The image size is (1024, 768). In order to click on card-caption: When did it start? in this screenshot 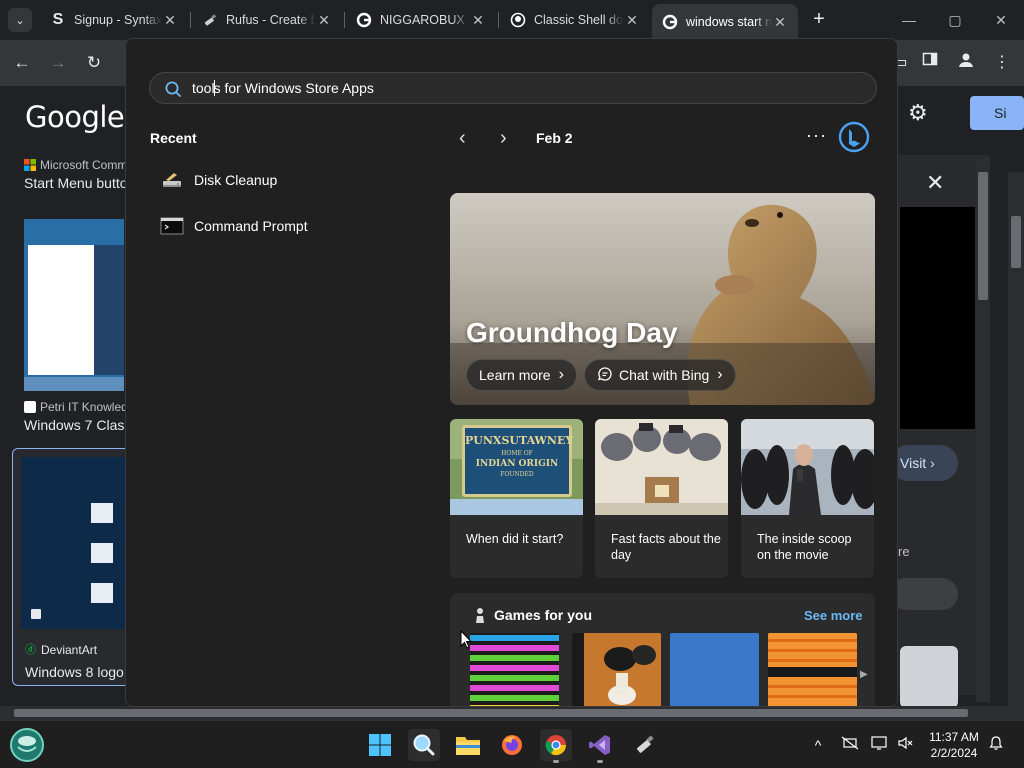, I will do `click(515, 539)`.